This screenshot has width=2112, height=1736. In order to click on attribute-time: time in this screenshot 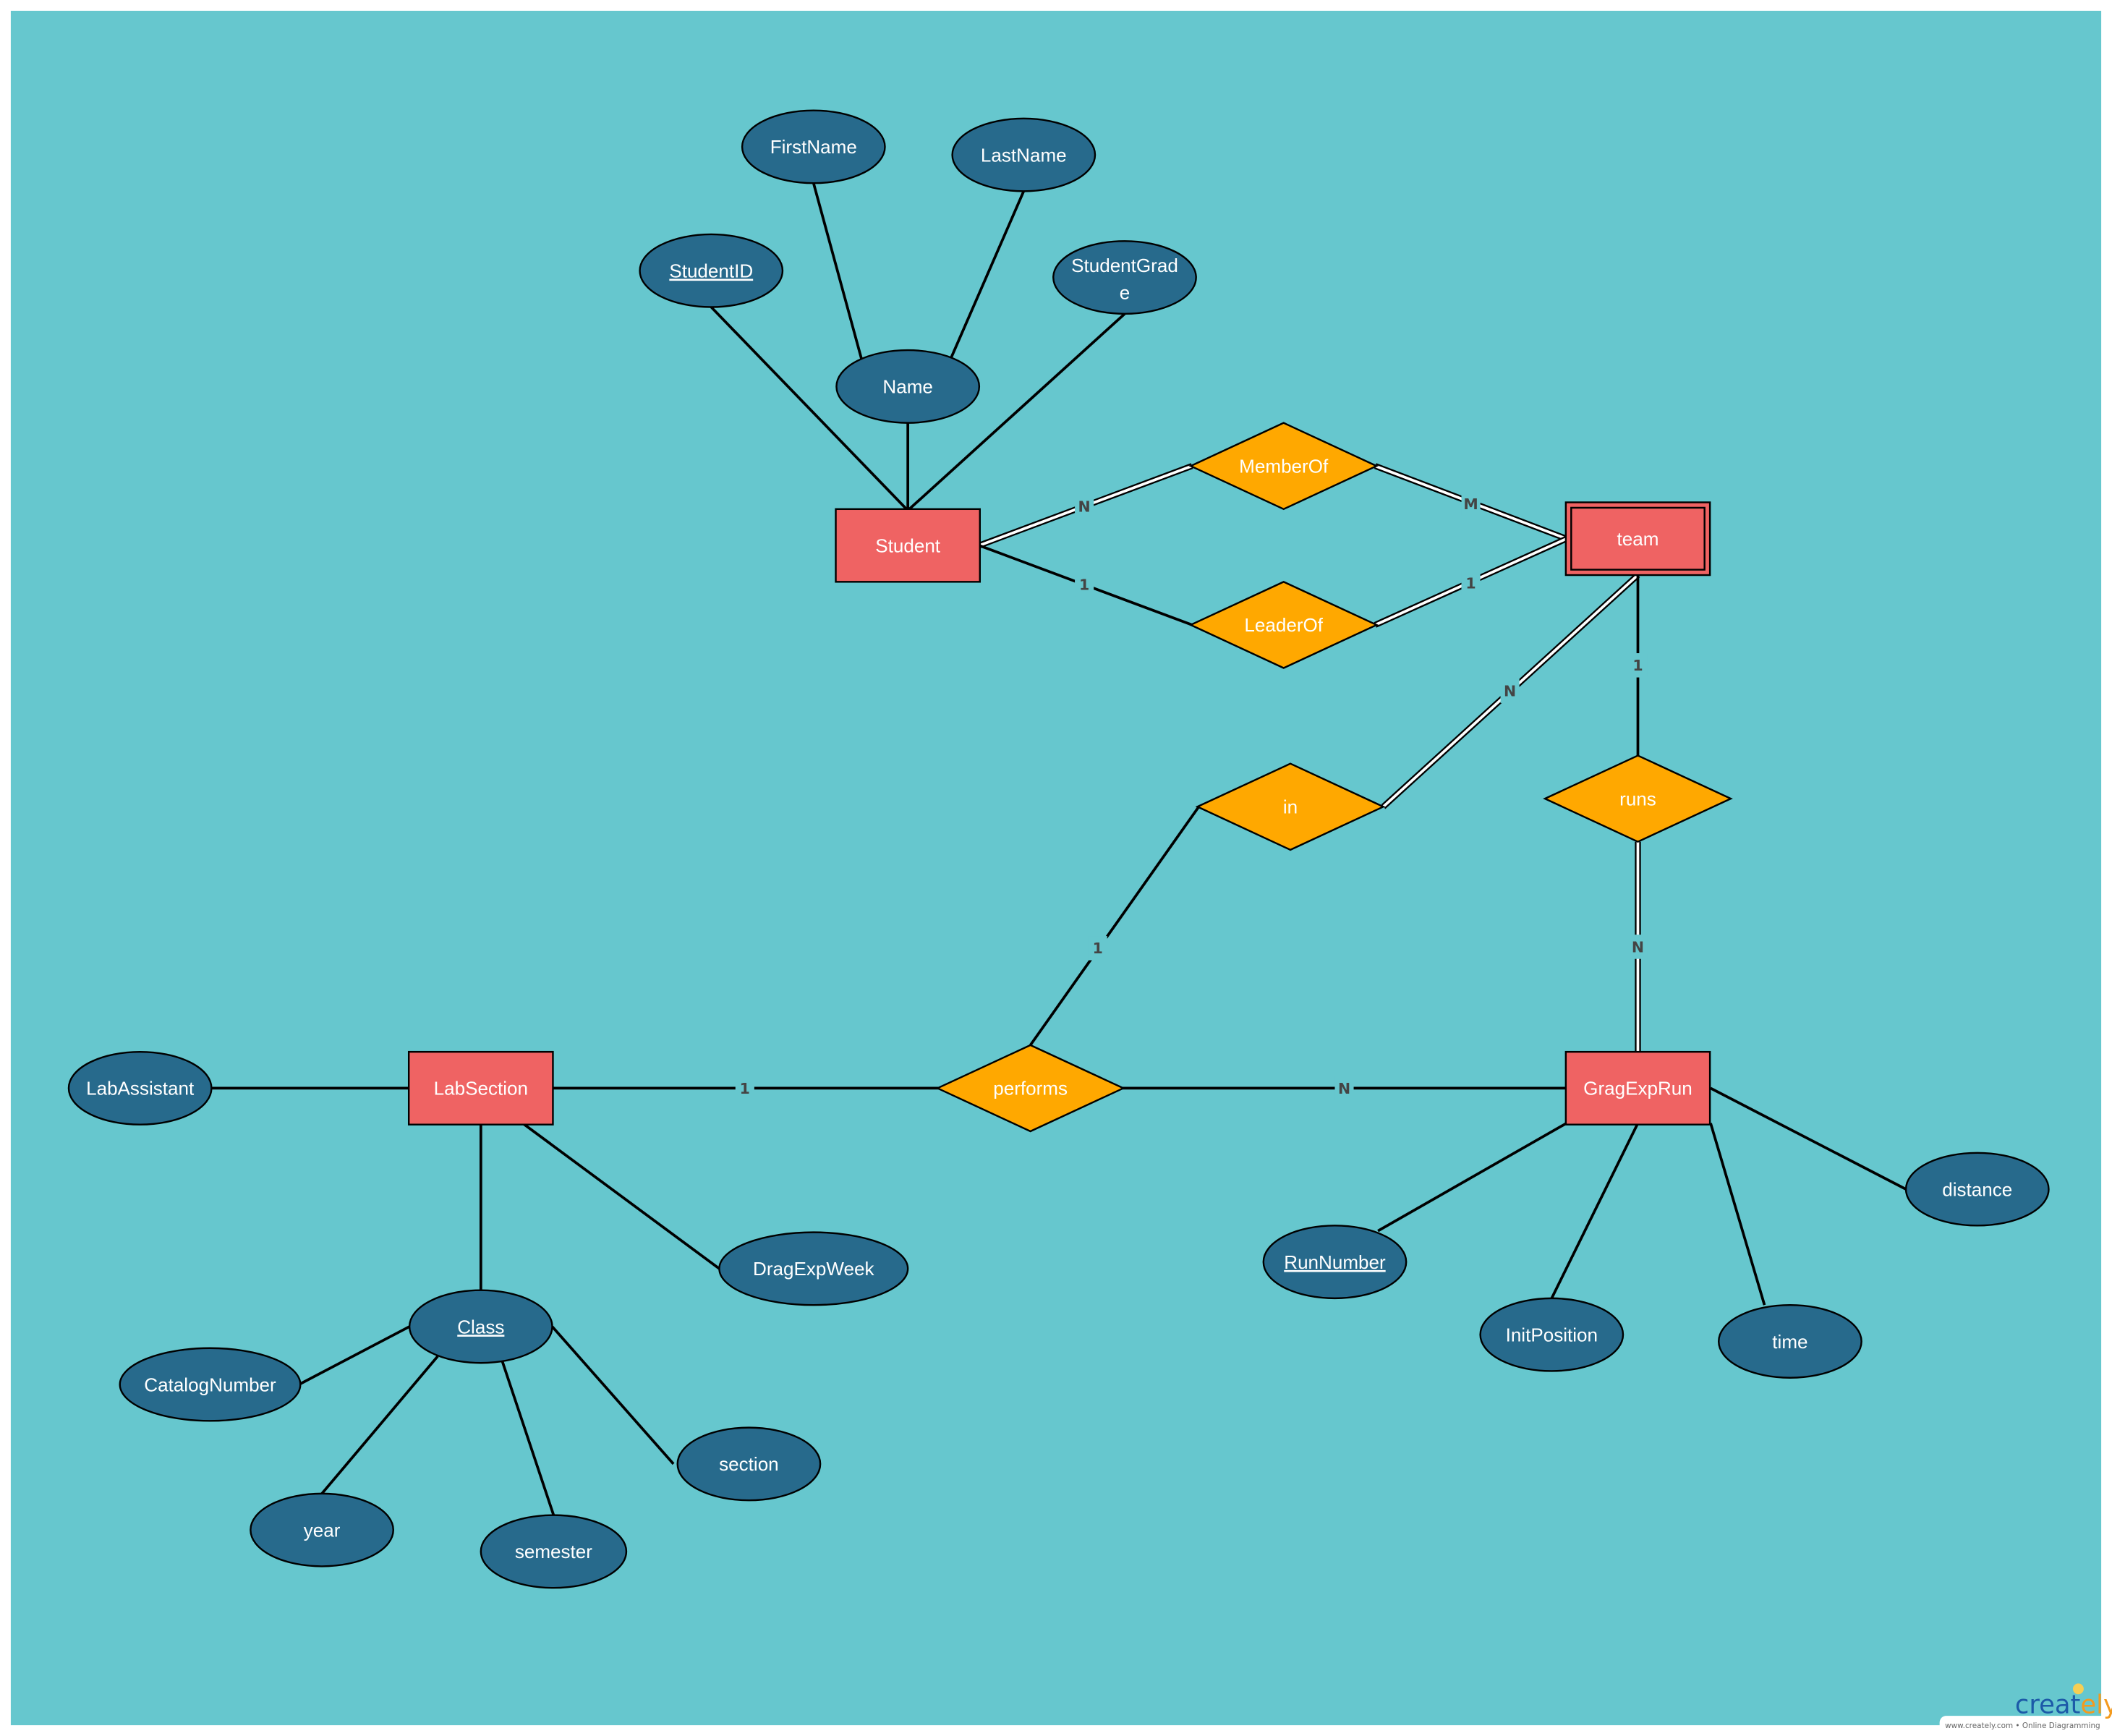, I will do `click(1790, 1341)`.